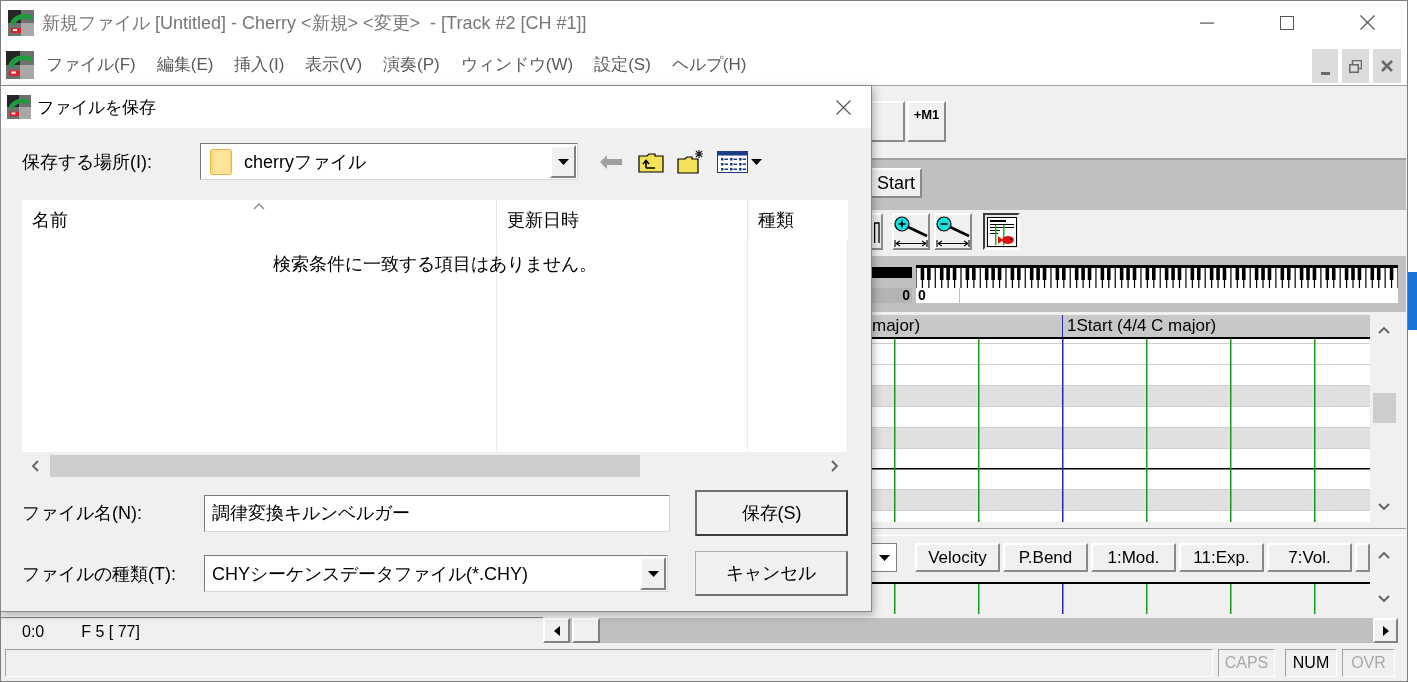 The width and height of the screenshot is (1417, 682). I want to click on fish-score-icon, so click(1001, 231).